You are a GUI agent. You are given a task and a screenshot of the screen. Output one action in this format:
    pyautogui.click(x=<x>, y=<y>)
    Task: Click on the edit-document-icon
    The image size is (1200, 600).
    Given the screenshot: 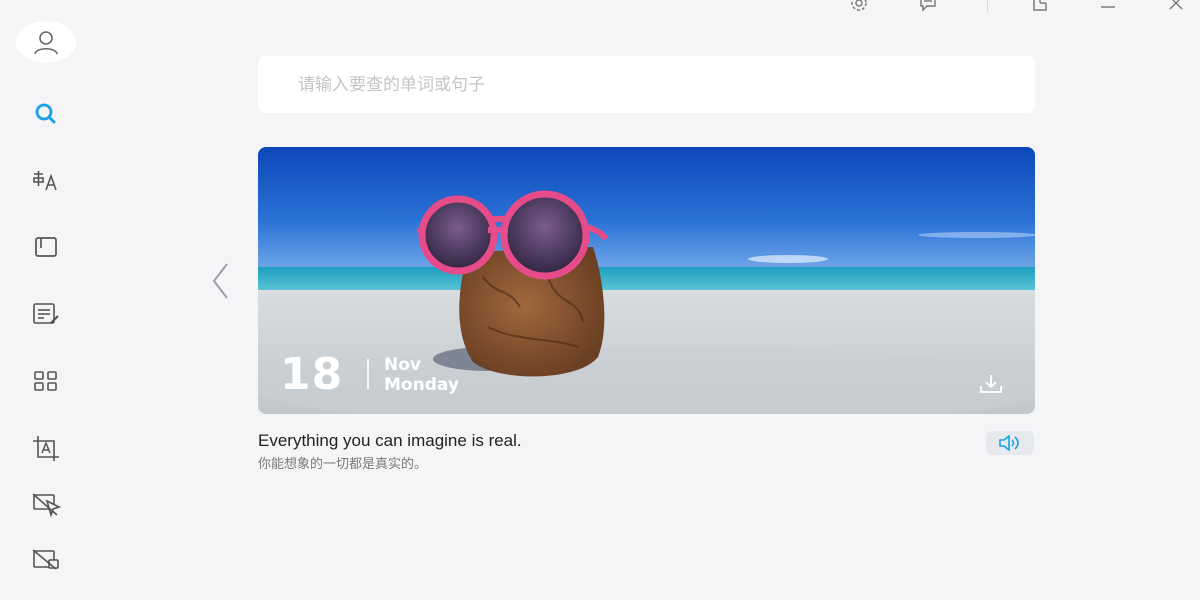 What is the action you would take?
    pyautogui.click(x=46, y=313)
    